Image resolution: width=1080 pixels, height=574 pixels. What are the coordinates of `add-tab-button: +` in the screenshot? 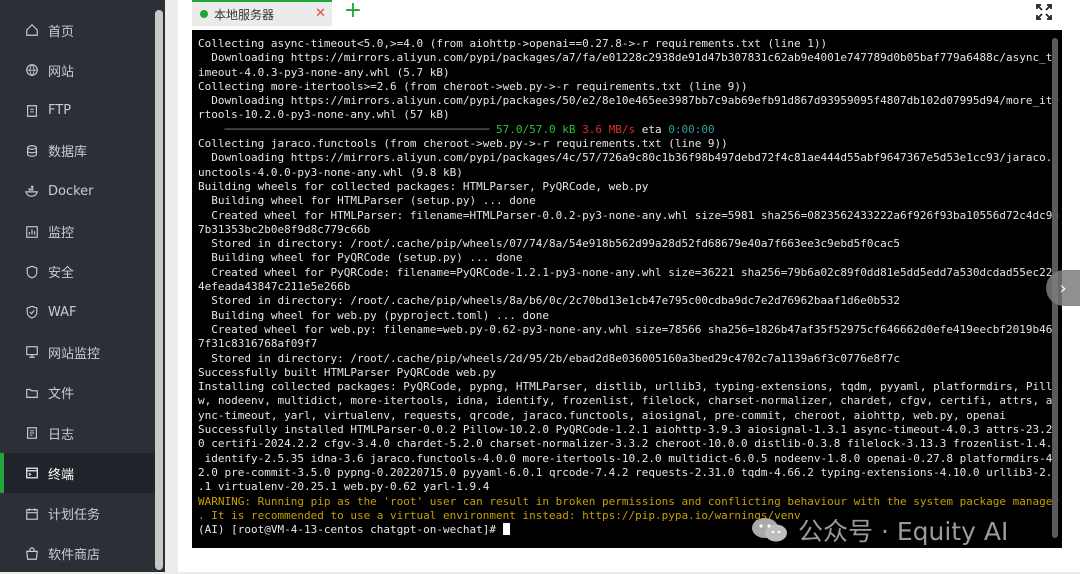 It's located at (353, 12).